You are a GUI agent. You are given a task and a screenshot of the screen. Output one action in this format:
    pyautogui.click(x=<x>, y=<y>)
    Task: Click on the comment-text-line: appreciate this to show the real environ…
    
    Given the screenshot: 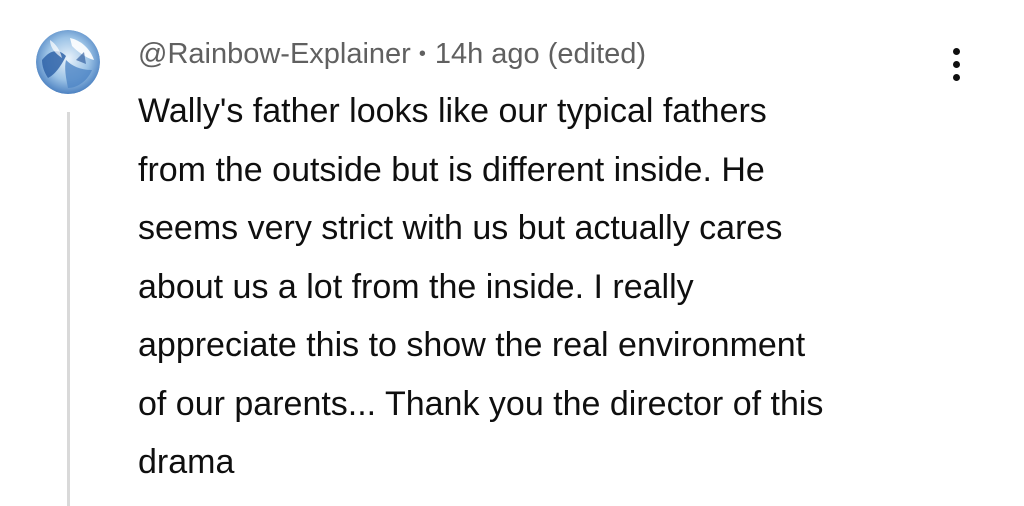 What is the action you would take?
    pyautogui.click(x=472, y=345)
    